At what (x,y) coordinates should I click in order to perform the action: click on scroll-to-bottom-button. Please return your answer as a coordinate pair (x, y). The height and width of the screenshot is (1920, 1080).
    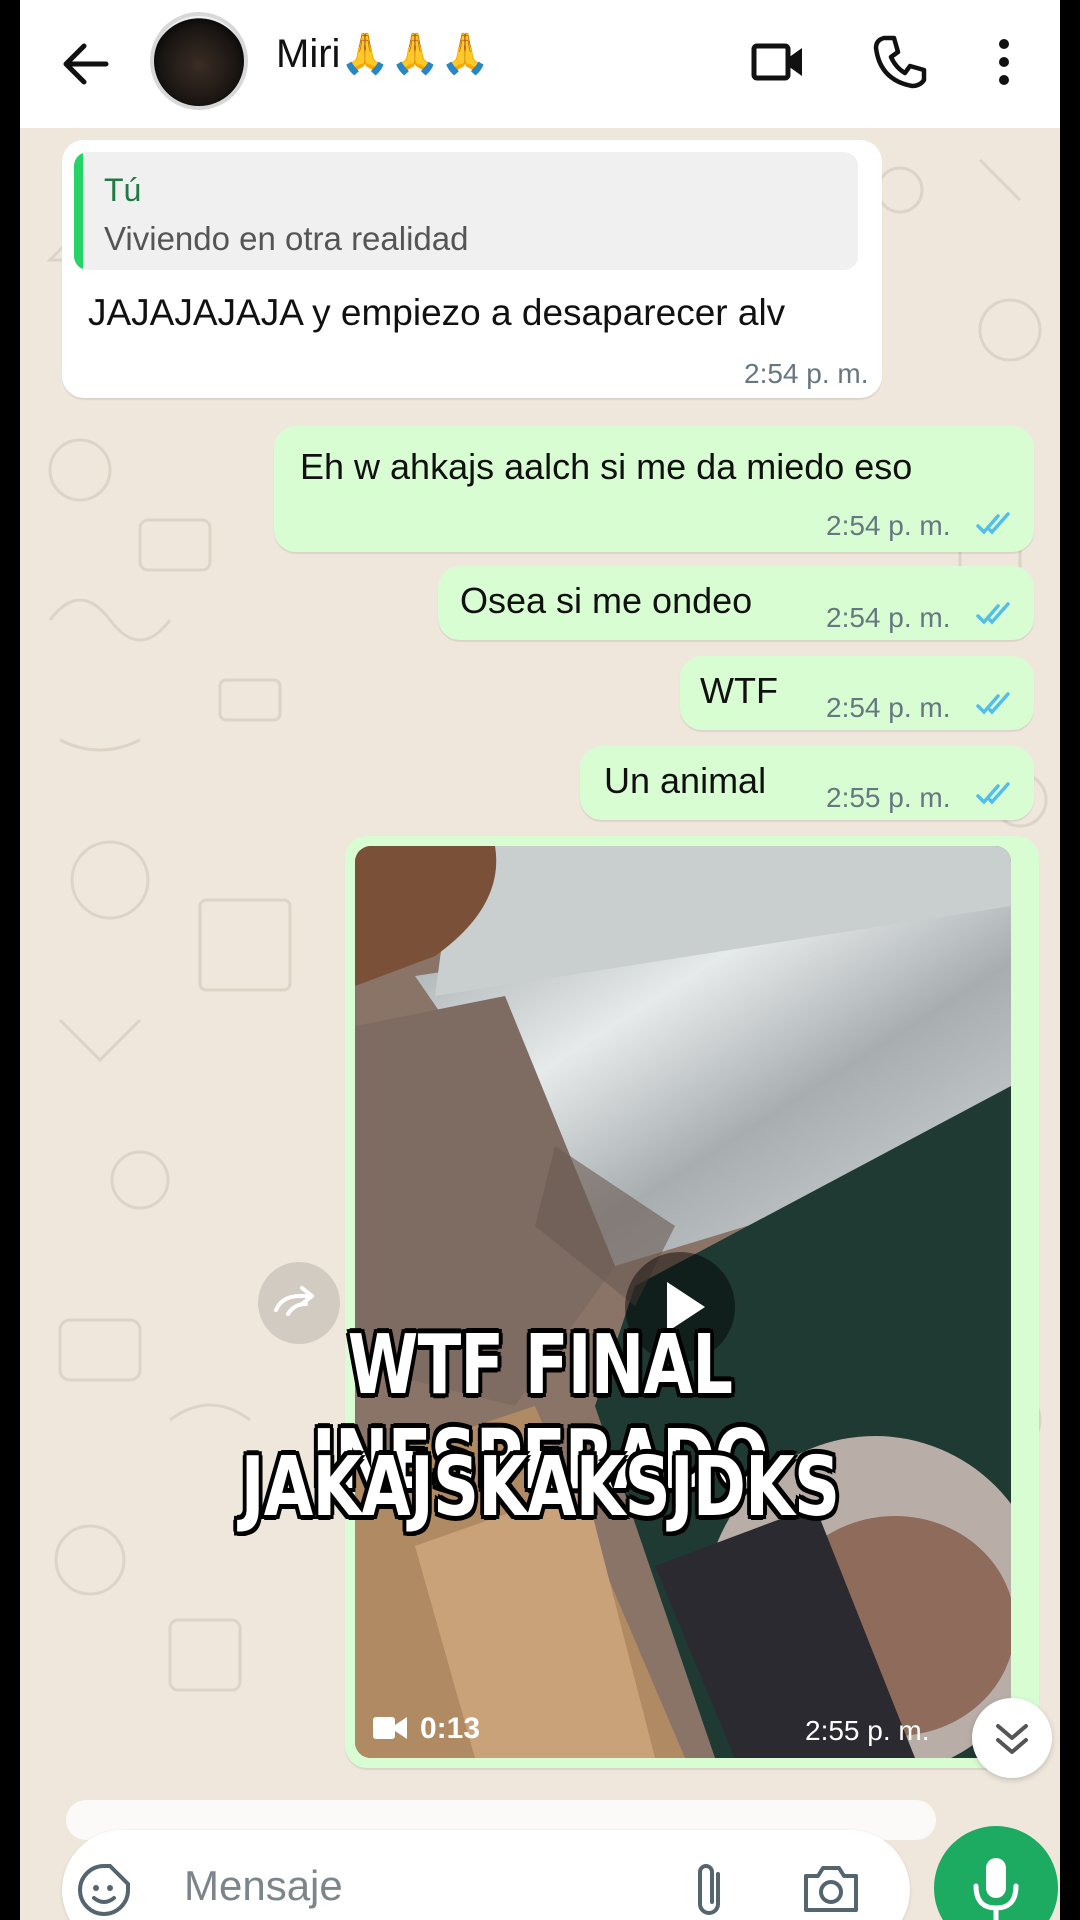
    Looking at the image, I should click on (1012, 1738).